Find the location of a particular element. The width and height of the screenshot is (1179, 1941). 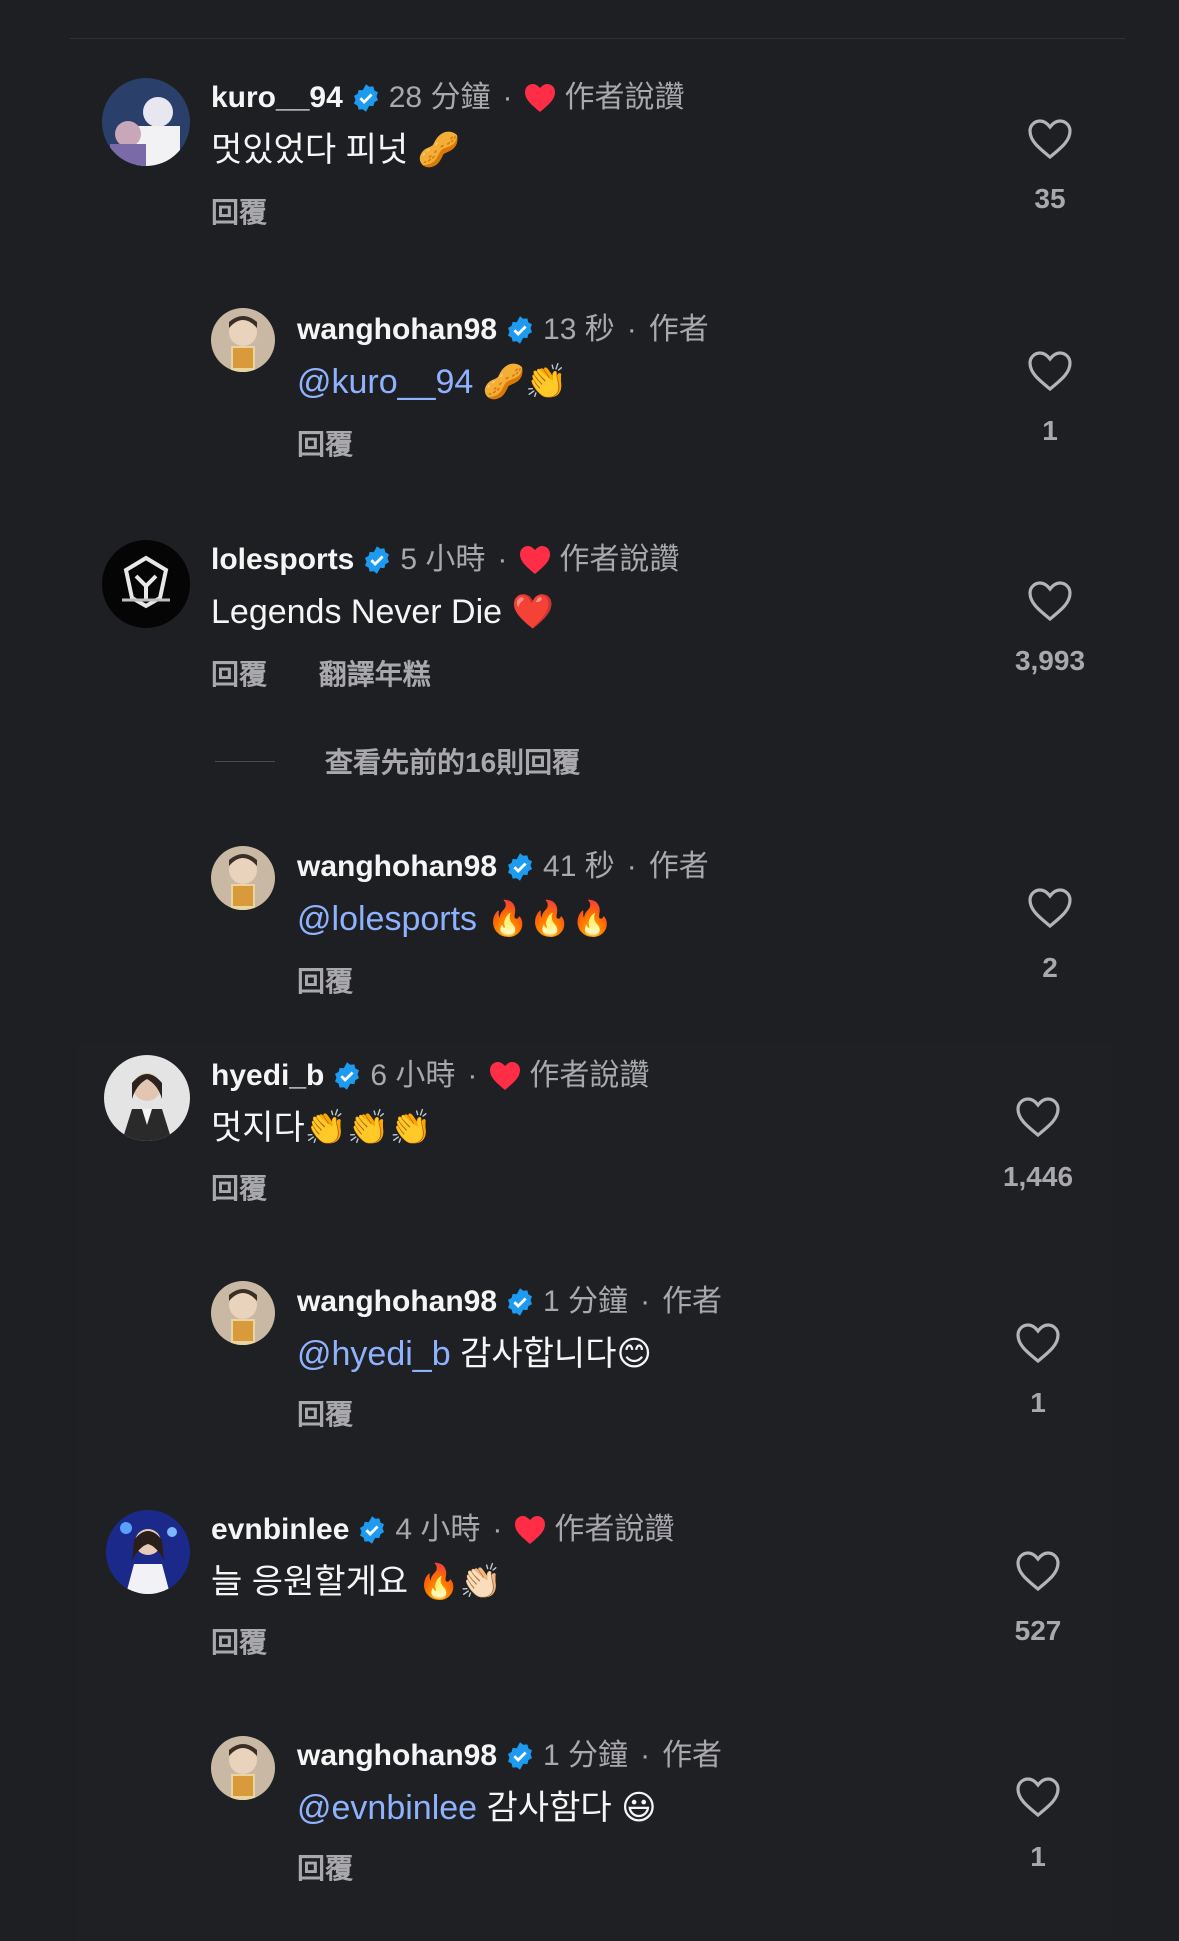

timestamp: 4 小時 is located at coordinates (438, 1529).